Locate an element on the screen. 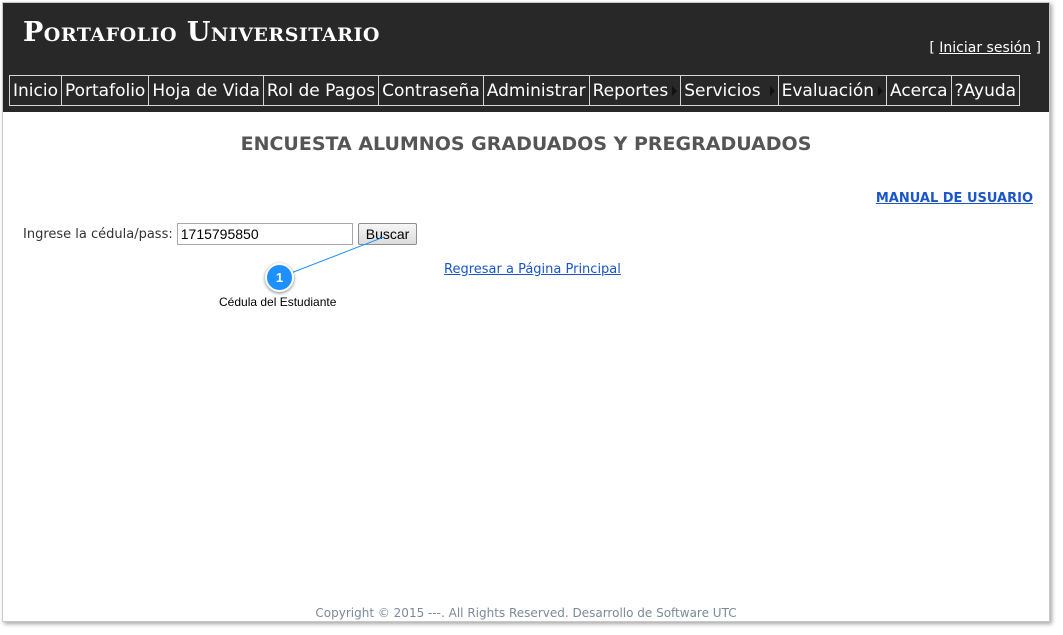 The width and height of the screenshot is (1063, 635). menu-item-label: Portafolio is located at coordinates (105, 90).